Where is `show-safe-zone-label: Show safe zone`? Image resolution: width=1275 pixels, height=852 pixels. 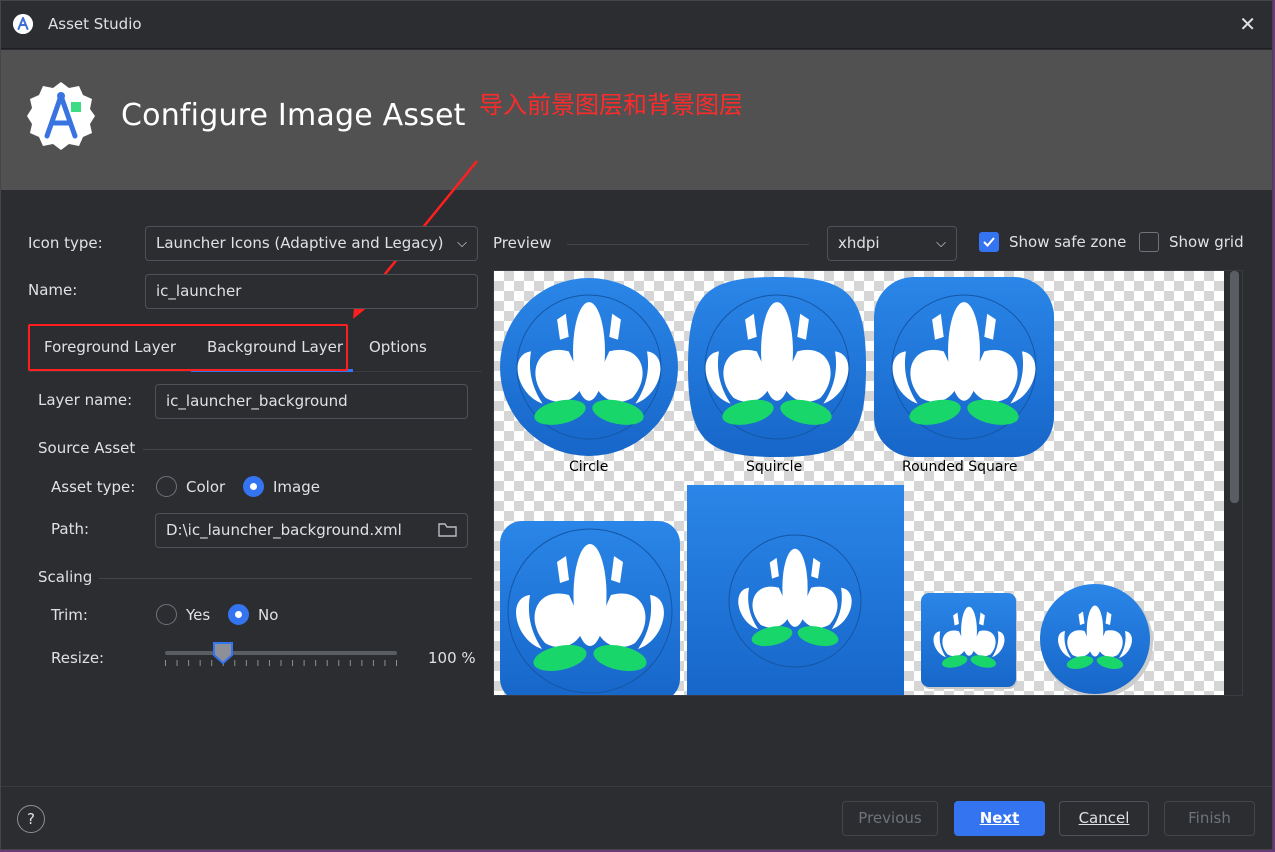
show-safe-zone-label: Show safe zone is located at coordinates (1068, 242).